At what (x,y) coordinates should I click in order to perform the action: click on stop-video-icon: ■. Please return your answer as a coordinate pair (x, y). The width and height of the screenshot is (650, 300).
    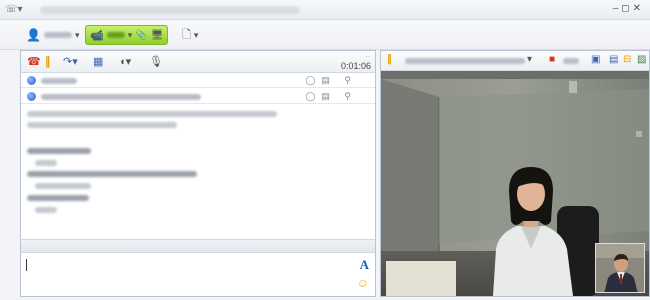
    Looking at the image, I should click on (552, 59).